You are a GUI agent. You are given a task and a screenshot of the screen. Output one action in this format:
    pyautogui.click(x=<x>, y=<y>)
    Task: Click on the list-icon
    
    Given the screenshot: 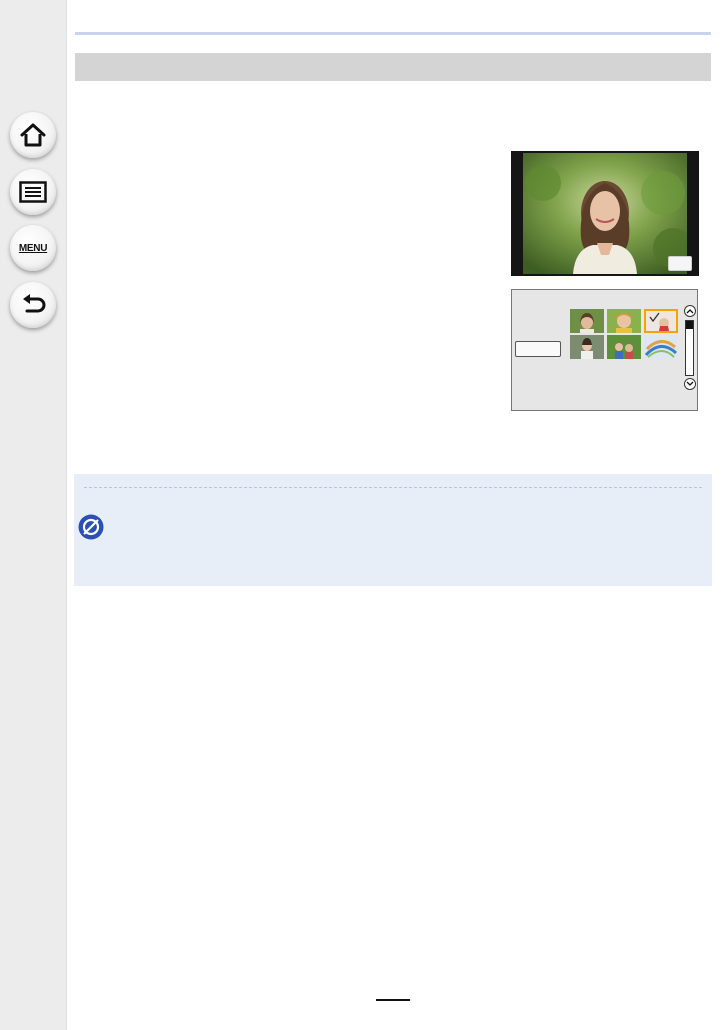 What is the action you would take?
    pyautogui.click(x=33, y=192)
    